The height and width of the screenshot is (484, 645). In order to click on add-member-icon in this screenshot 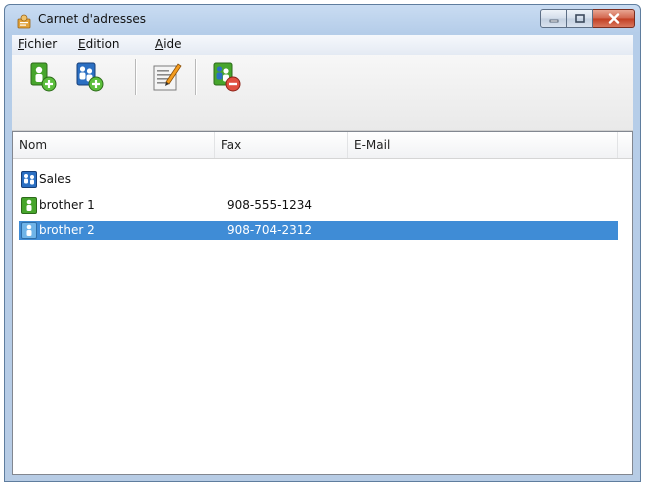, I will do `click(43, 77)`.